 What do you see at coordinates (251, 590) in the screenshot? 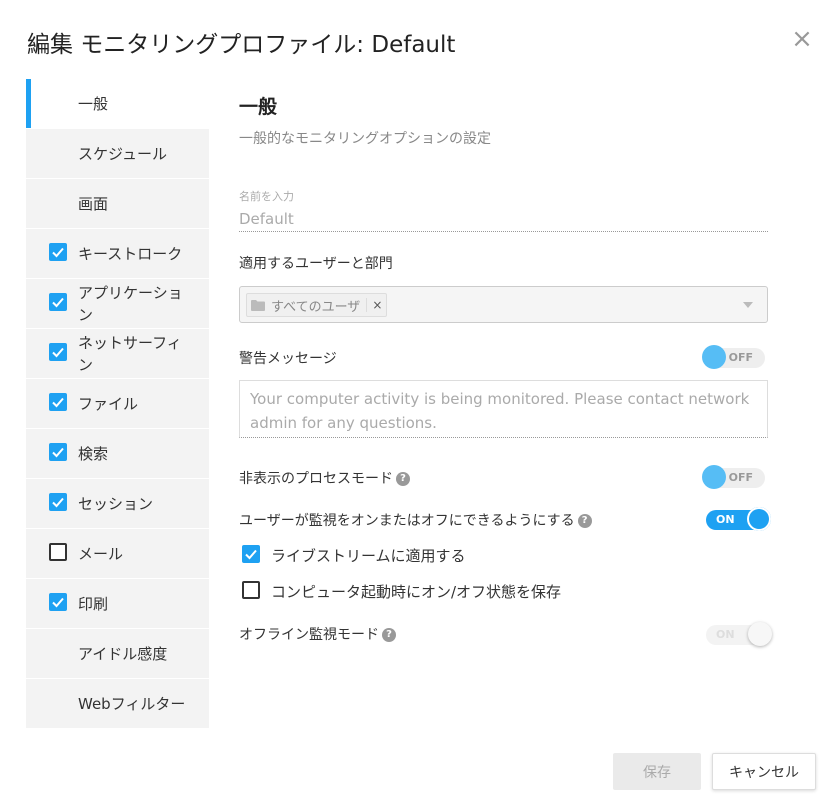
I see `save-state-checkbox` at bounding box center [251, 590].